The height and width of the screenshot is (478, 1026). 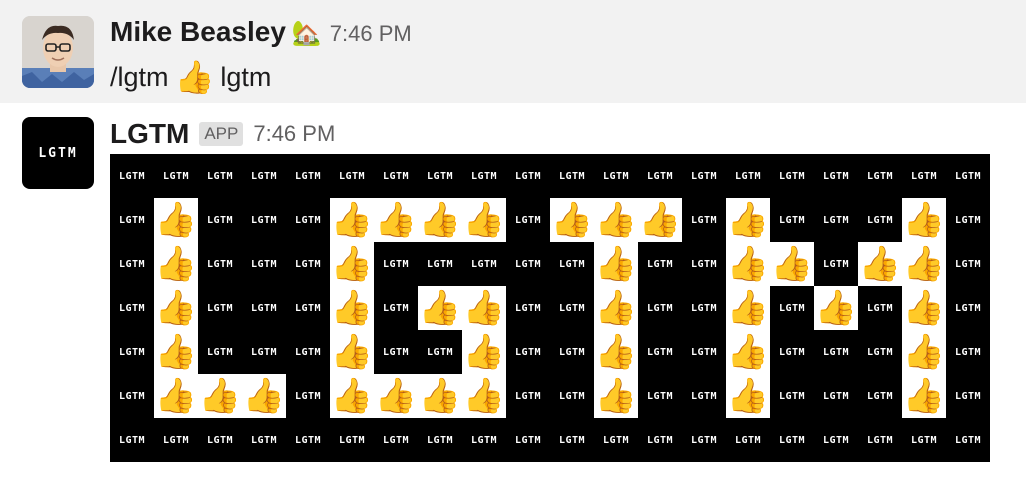 I want to click on app-avatar-text: LGTM, so click(x=58, y=153).